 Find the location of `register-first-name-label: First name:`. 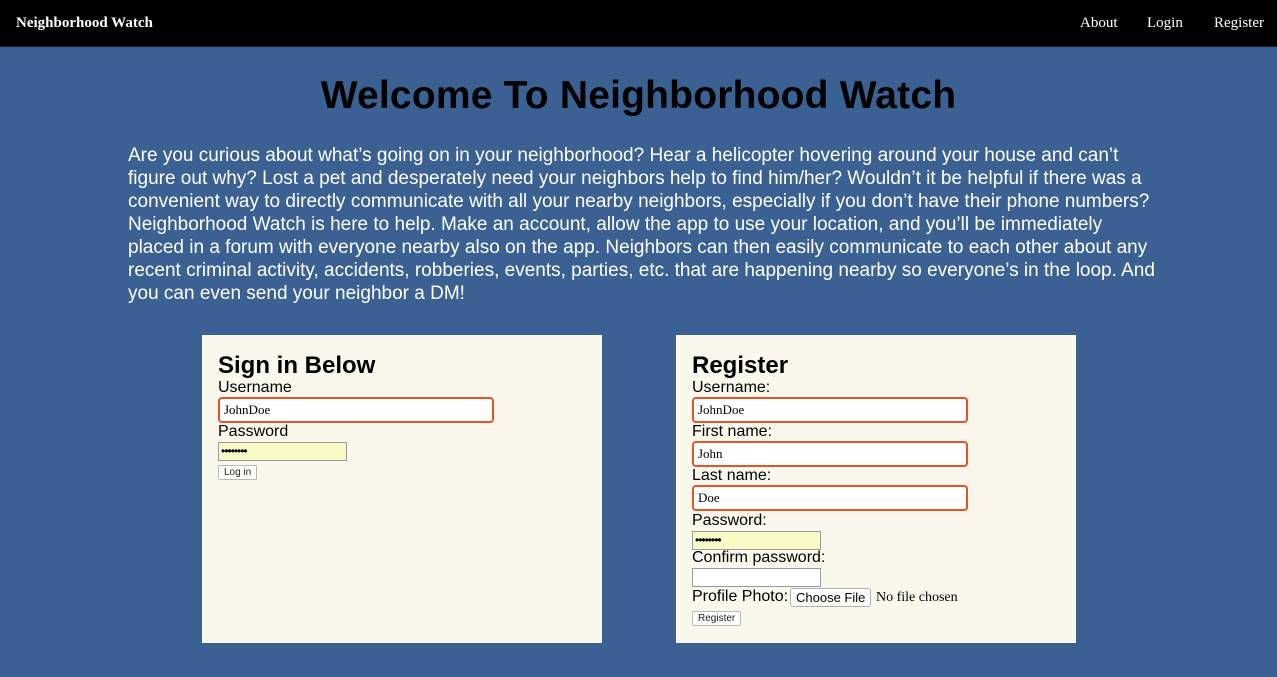

register-first-name-label: First name: is located at coordinates (732, 431).